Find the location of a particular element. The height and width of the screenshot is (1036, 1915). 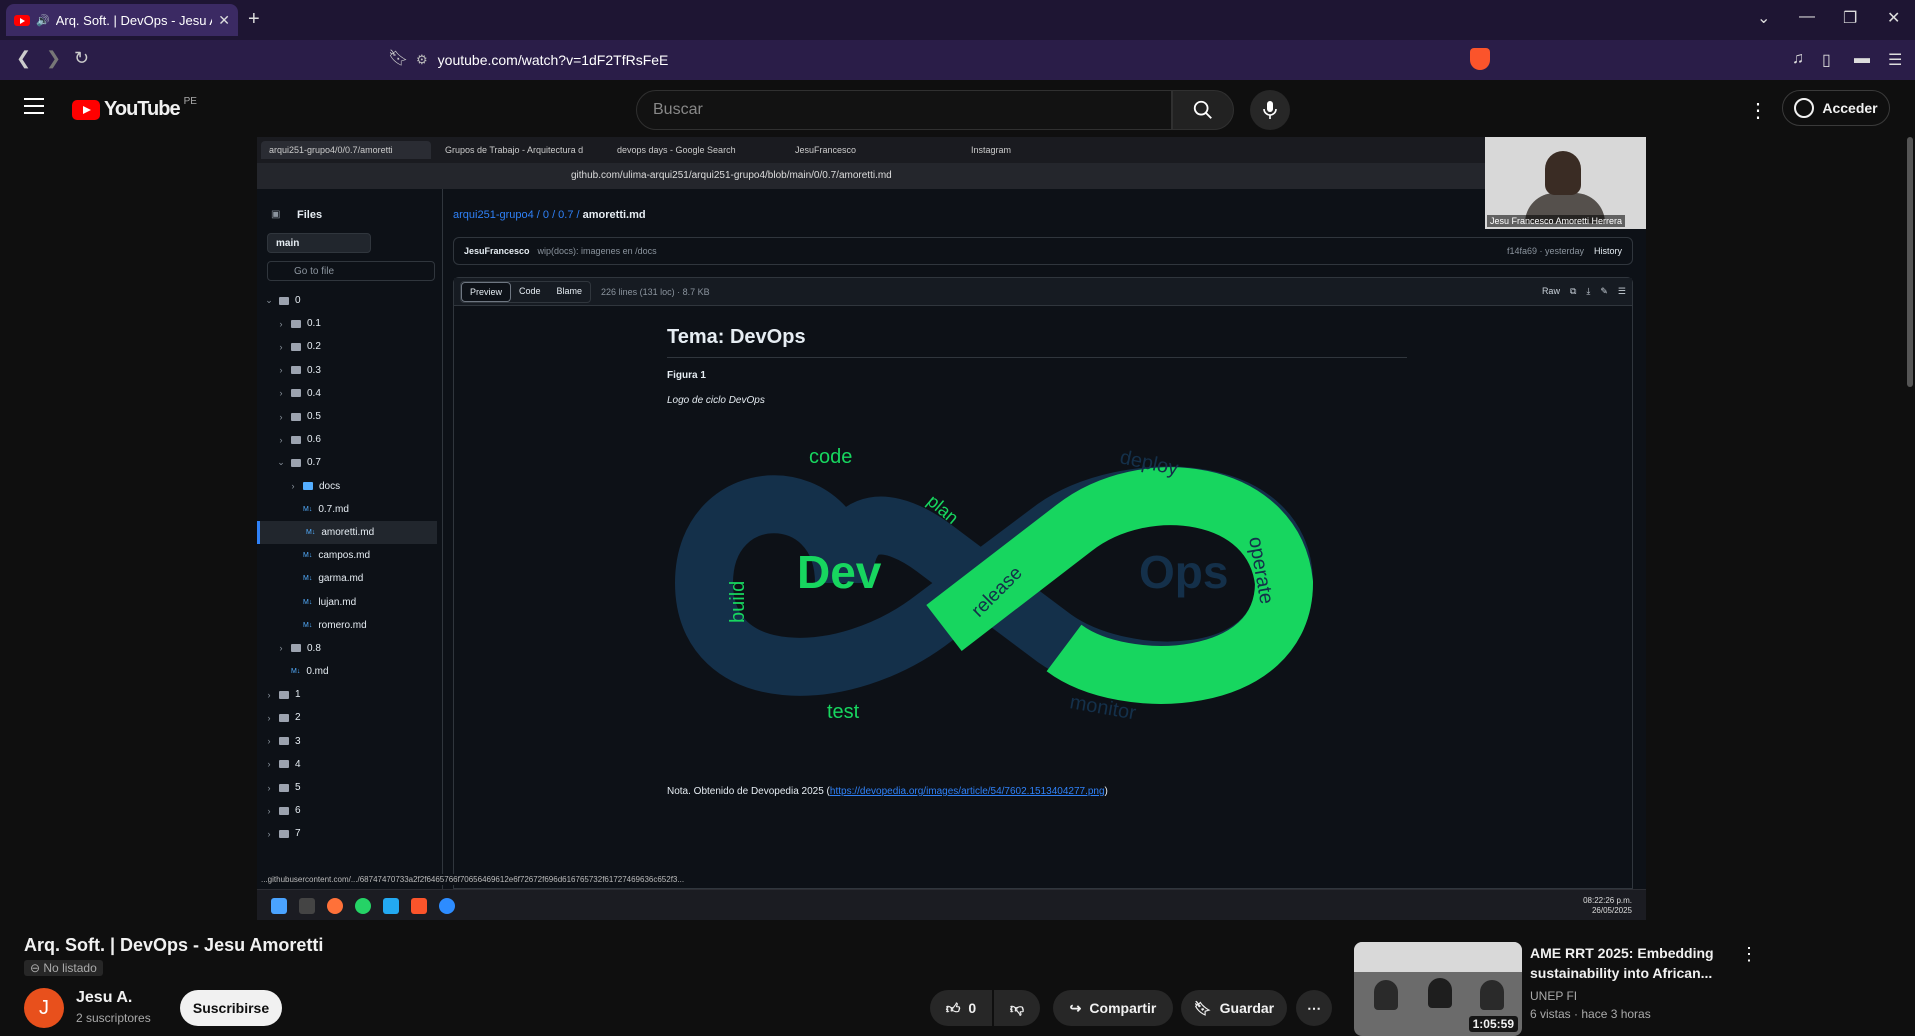

copy-icon: ⧉ is located at coordinates (1573, 291).